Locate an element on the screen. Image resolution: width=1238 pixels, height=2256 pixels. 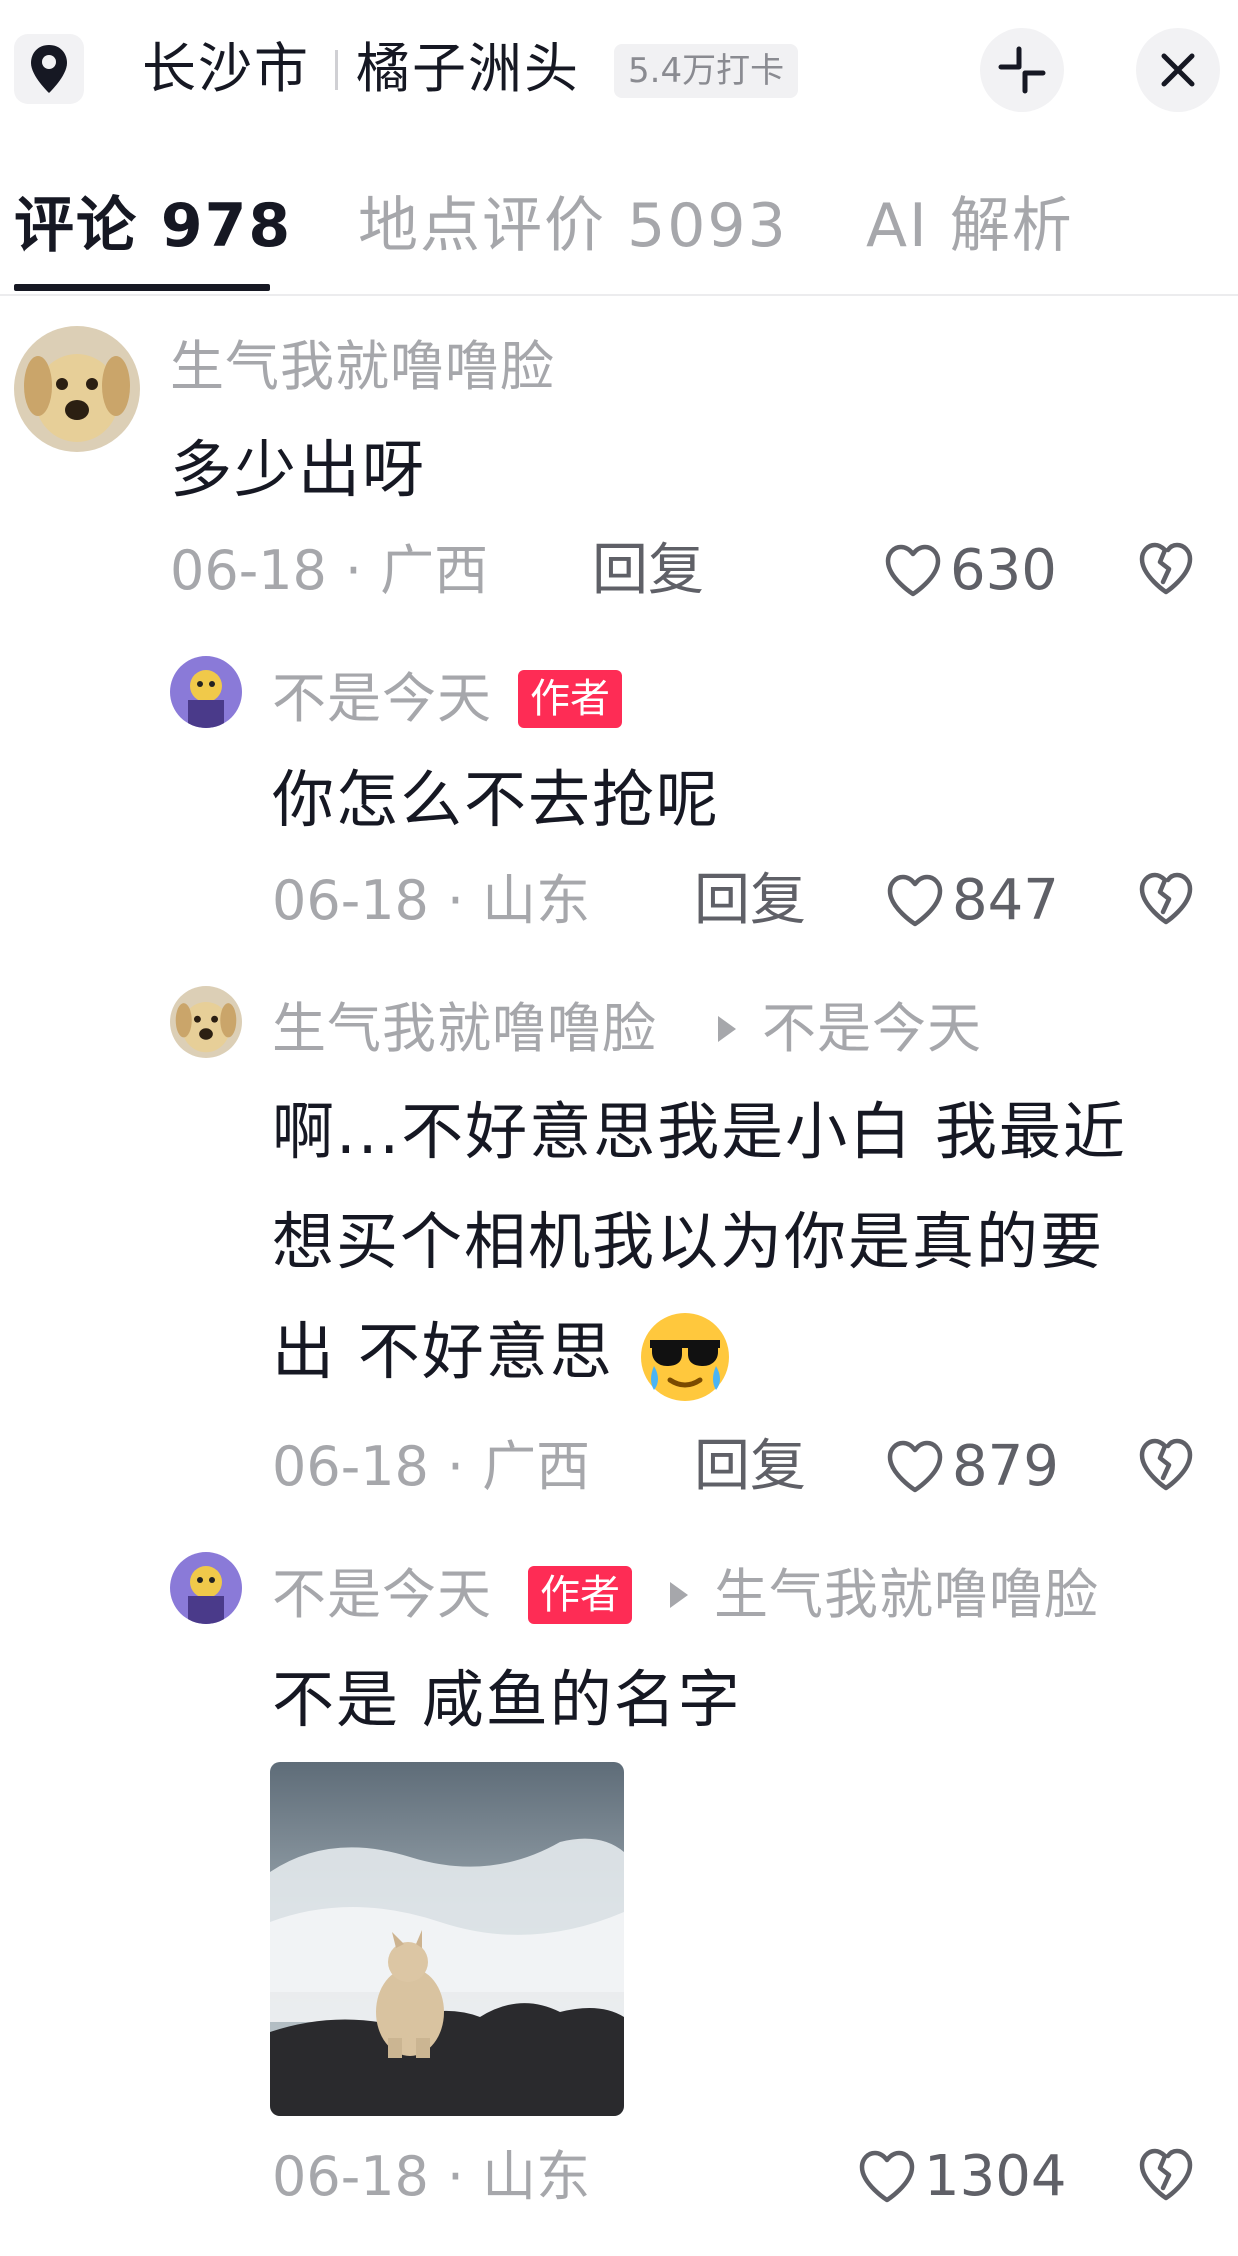
comment-text: 不是 咸鱼的名字 is located at coordinates (507, 1699).